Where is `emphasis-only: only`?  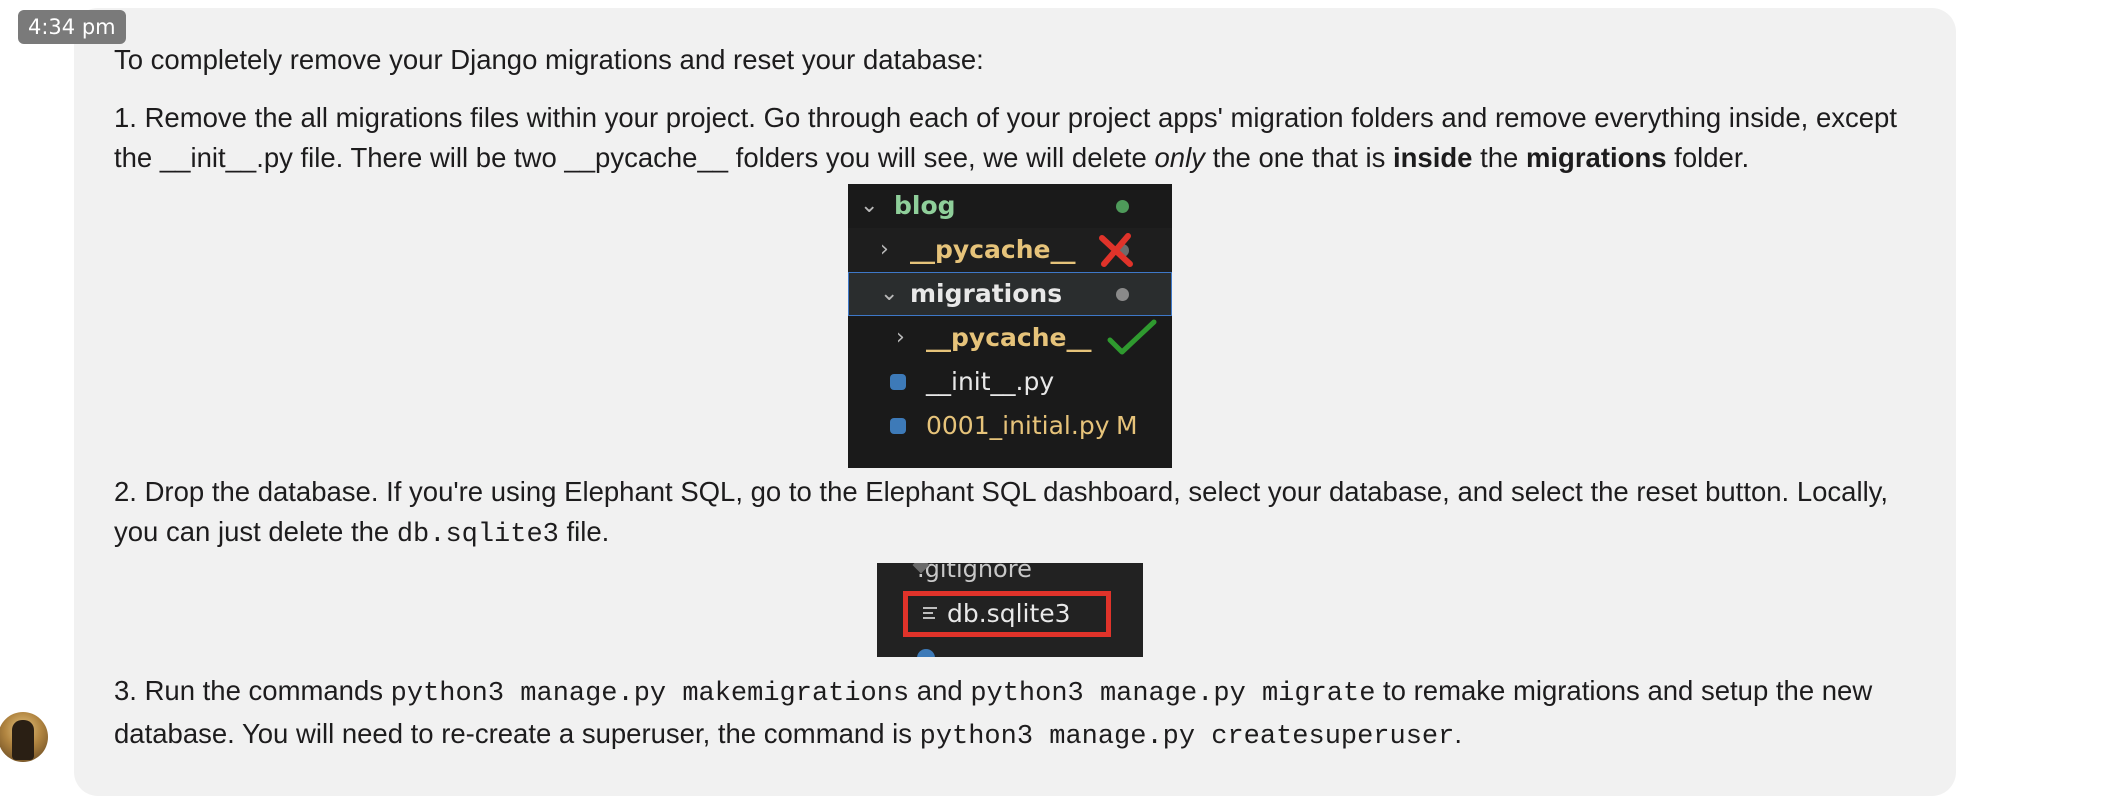
emphasis-only: only is located at coordinates (1179, 157).